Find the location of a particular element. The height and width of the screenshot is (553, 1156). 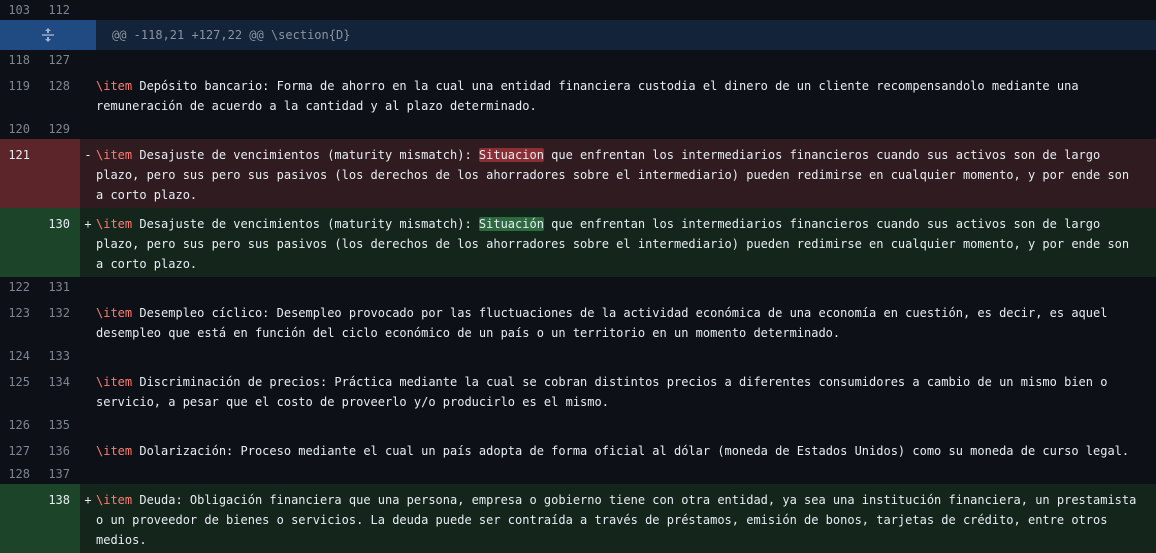

context-line: 124 133 is located at coordinates (578, 356).